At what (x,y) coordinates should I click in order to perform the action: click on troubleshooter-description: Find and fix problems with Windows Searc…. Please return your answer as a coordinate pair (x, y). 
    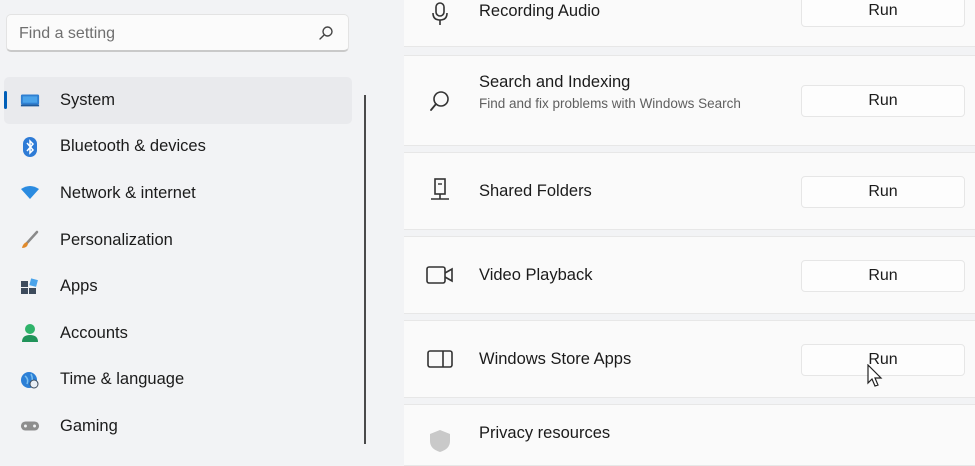
    Looking at the image, I should click on (610, 103).